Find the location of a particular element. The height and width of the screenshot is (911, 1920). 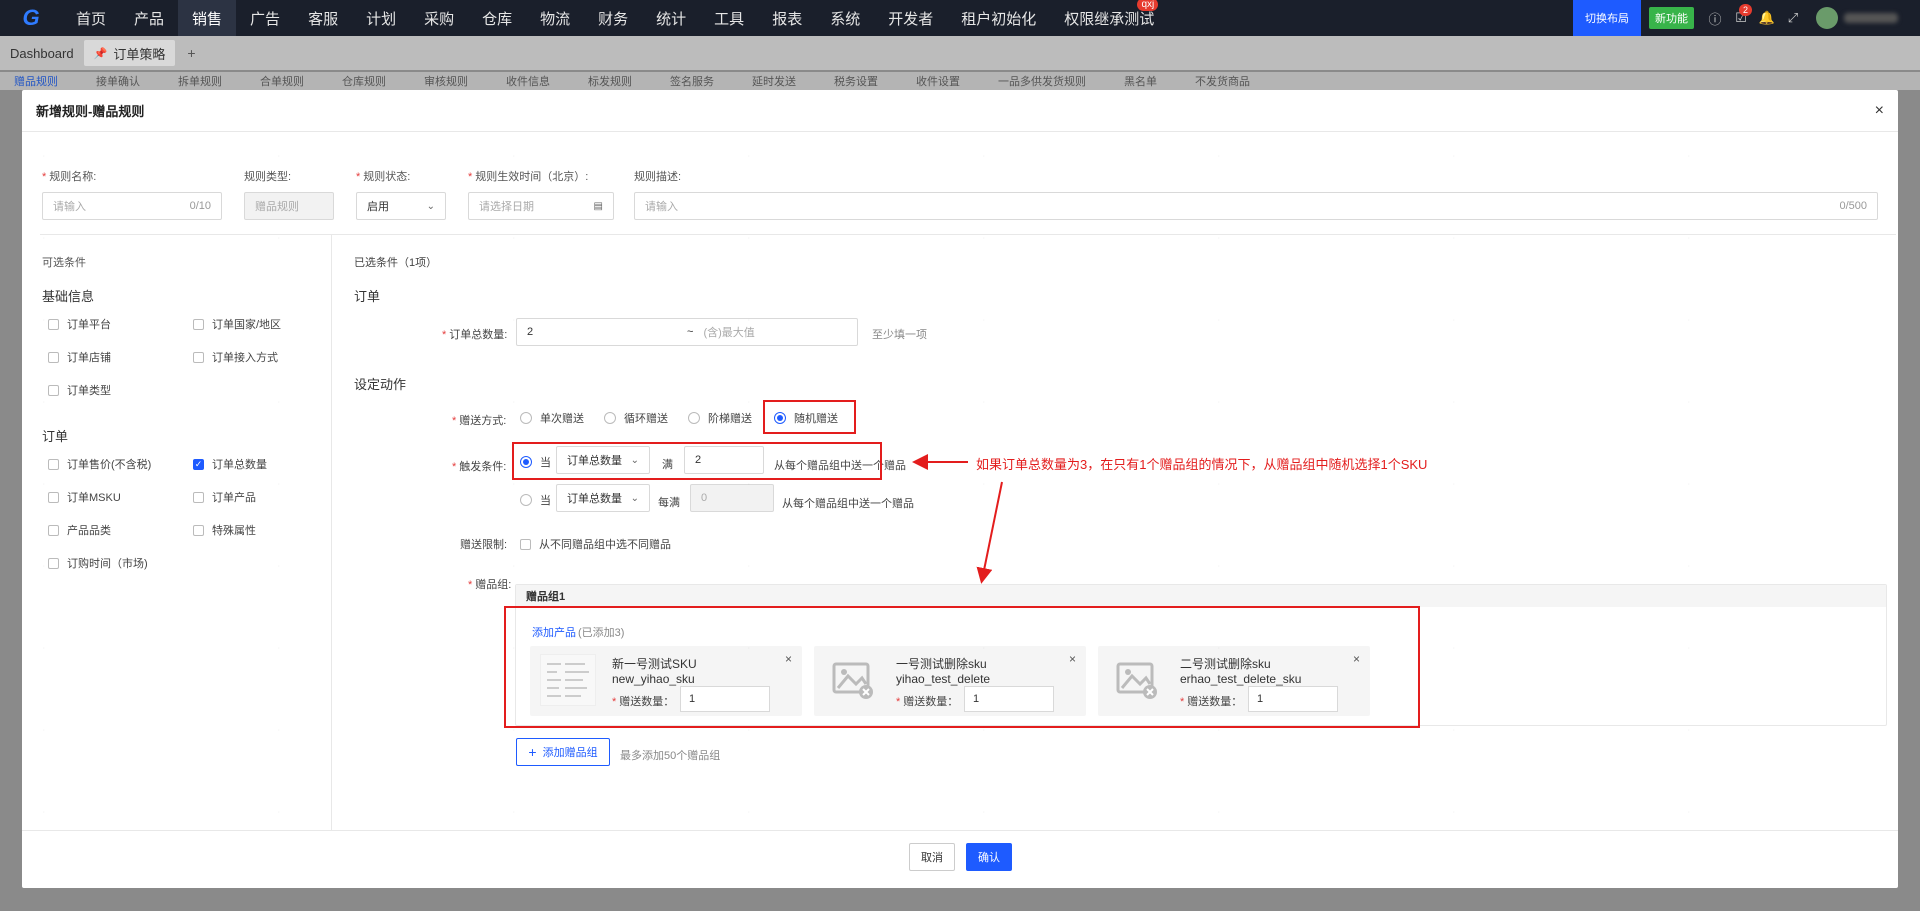

gift-limit-checkbox: 从不同赠品组中选不同赠品 is located at coordinates (595, 544).